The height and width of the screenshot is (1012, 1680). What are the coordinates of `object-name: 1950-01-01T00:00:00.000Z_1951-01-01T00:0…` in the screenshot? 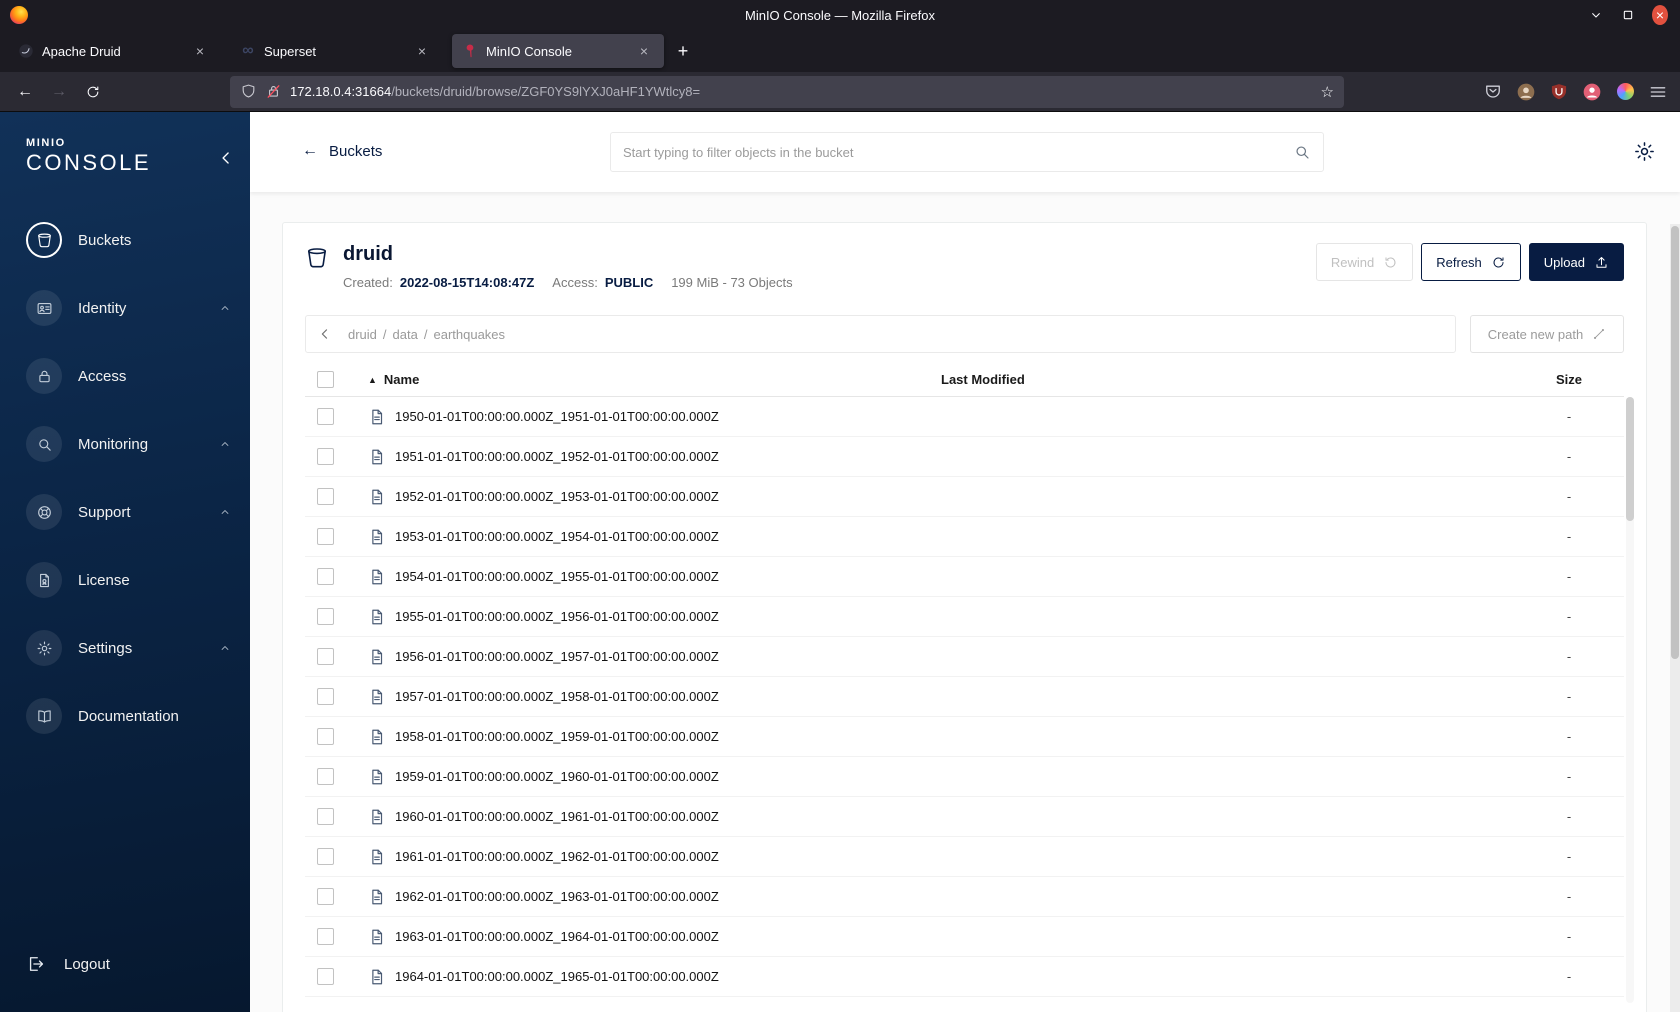 It's located at (557, 416).